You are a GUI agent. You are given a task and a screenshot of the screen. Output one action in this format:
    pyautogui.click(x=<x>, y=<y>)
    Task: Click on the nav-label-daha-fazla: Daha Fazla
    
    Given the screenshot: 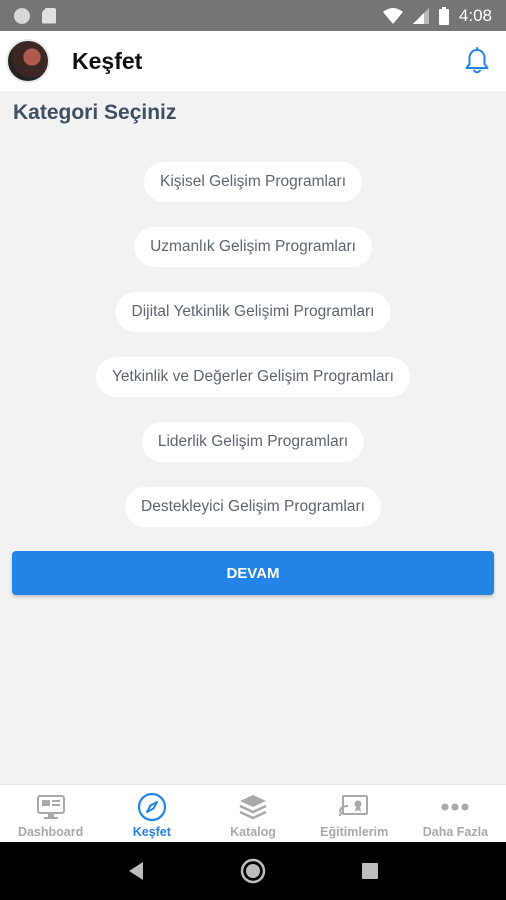 What is the action you would take?
    pyautogui.click(x=455, y=832)
    